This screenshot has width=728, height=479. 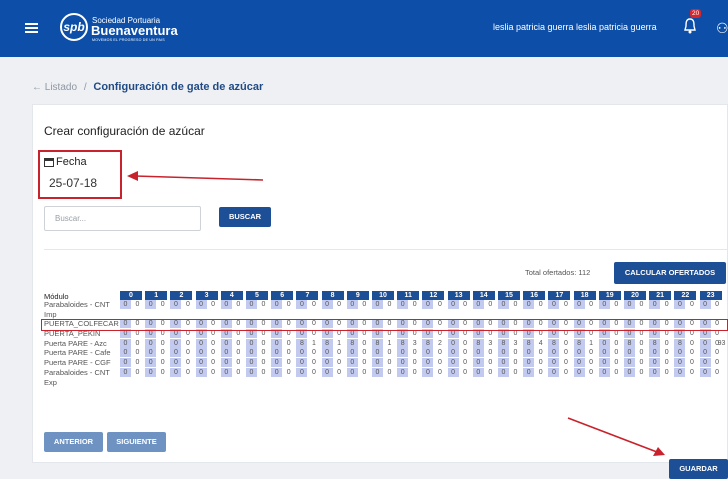 I want to click on save-button: GUARDAR, so click(x=698, y=469).